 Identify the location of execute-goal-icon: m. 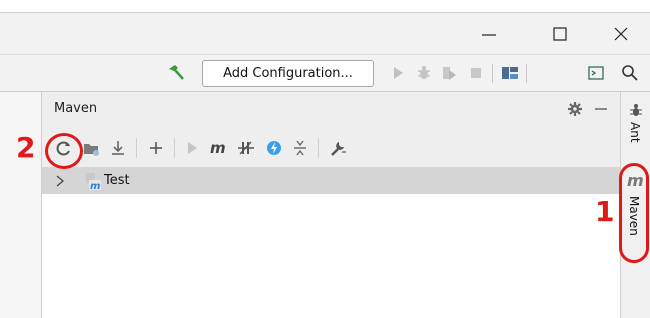
(218, 148).